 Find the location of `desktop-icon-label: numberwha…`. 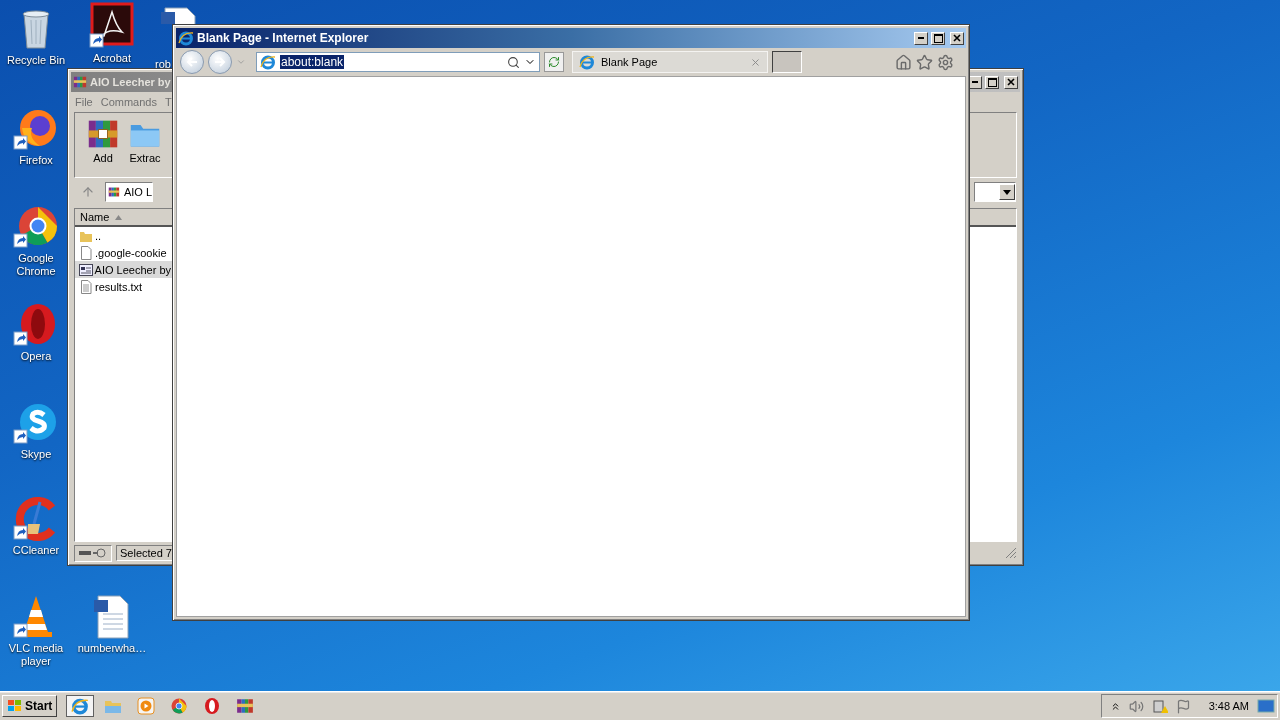

desktop-icon-label: numberwha… is located at coordinates (112, 648).